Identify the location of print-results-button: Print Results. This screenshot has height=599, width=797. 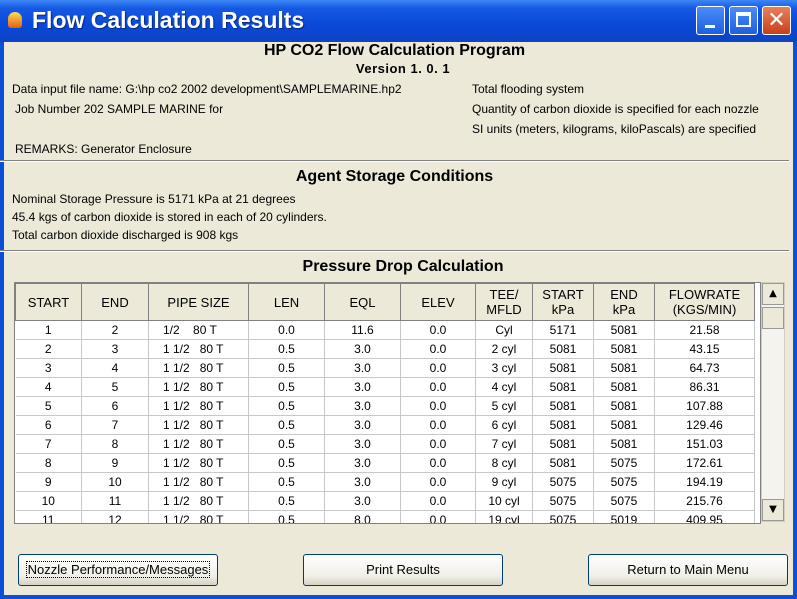
(403, 570).